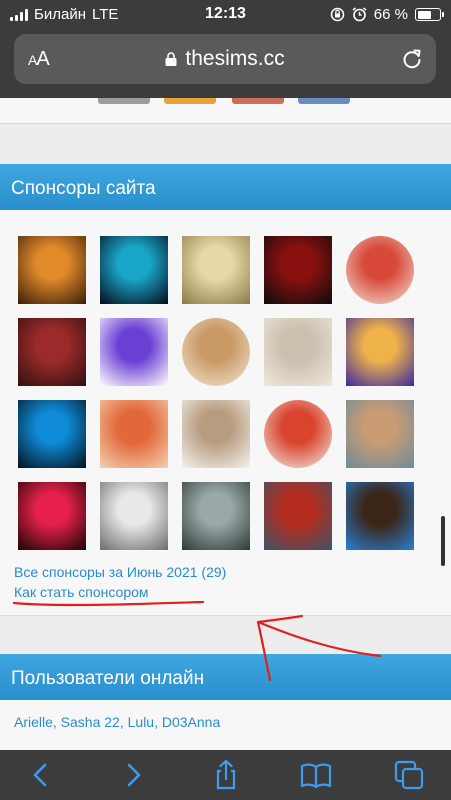 This screenshot has width=451, height=800. What do you see at coordinates (337, 14) in the screenshot?
I see `orientation-lock-icon` at bounding box center [337, 14].